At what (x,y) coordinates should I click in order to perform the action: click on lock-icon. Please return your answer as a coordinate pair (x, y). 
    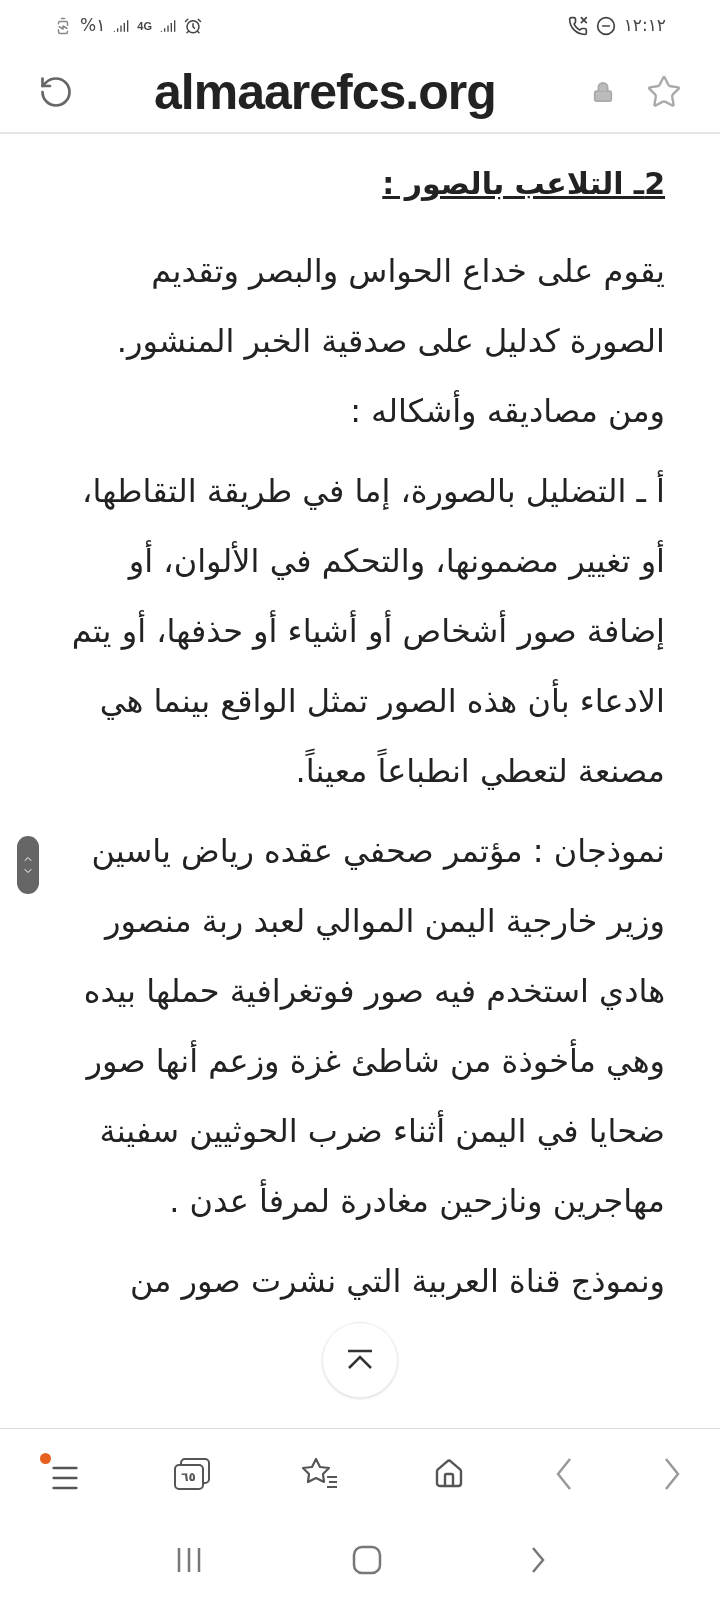
    Looking at the image, I should click on (603, 92).